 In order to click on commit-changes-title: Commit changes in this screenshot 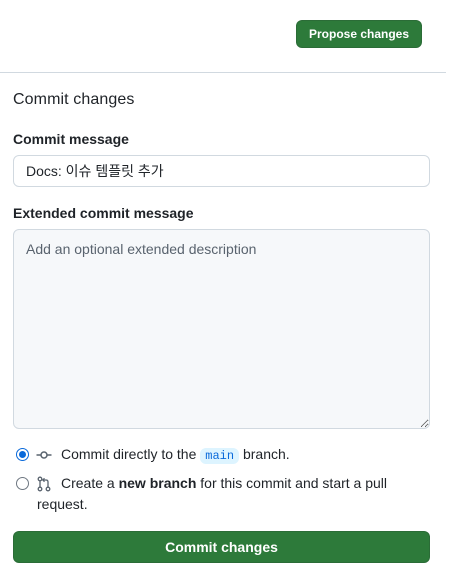, I will do `click(74, 99)`.